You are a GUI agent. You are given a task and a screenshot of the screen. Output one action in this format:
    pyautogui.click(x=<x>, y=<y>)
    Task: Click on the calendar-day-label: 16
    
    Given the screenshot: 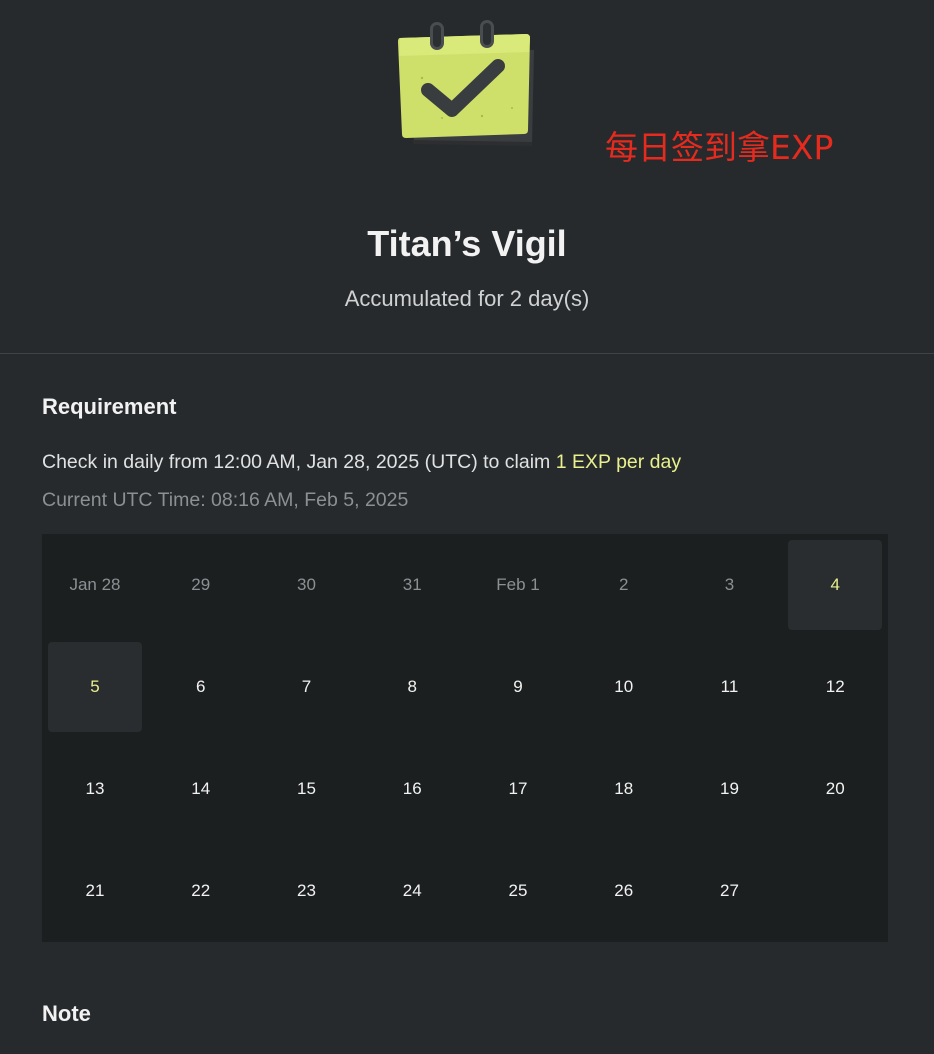 What is the action you would take?
    pyautogui.click(x=412, y=788)
    